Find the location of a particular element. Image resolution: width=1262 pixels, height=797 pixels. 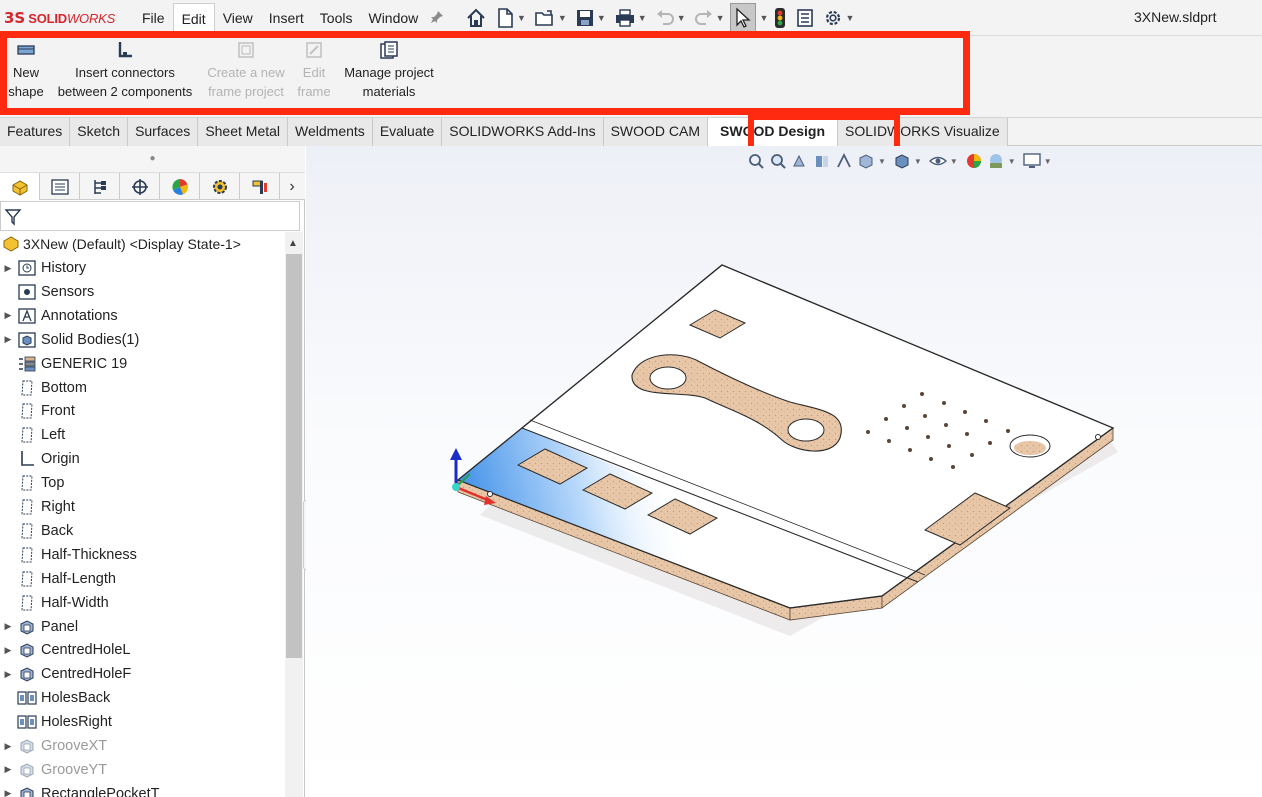

print-button: ▼ is located at coordinates (630, 18).